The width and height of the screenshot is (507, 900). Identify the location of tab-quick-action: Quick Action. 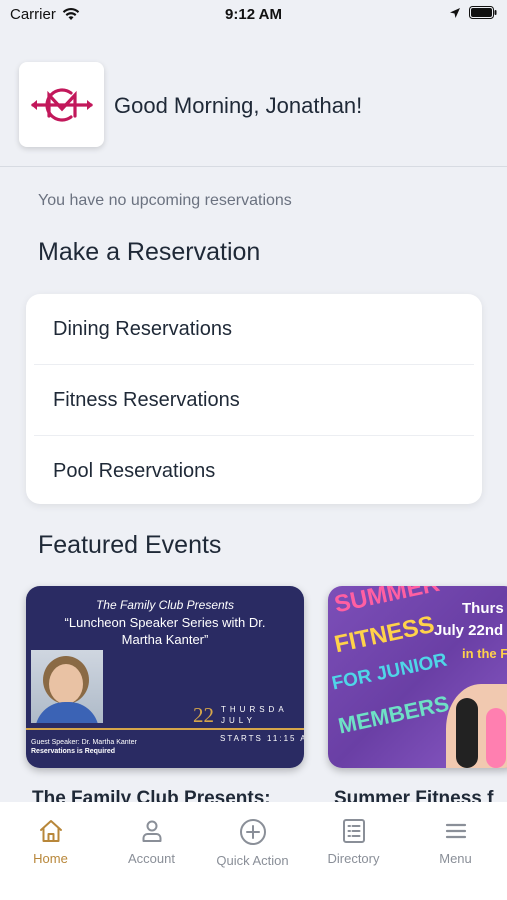
(252, 842).